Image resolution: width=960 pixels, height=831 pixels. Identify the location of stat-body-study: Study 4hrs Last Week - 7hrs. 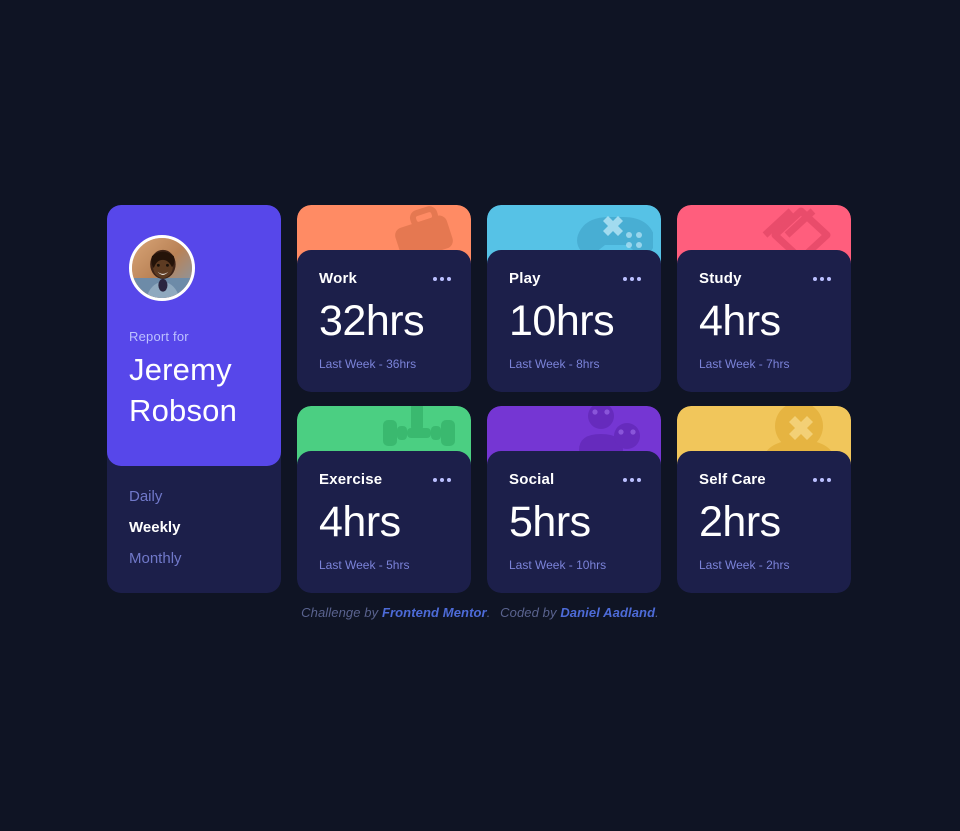
(764, 321).